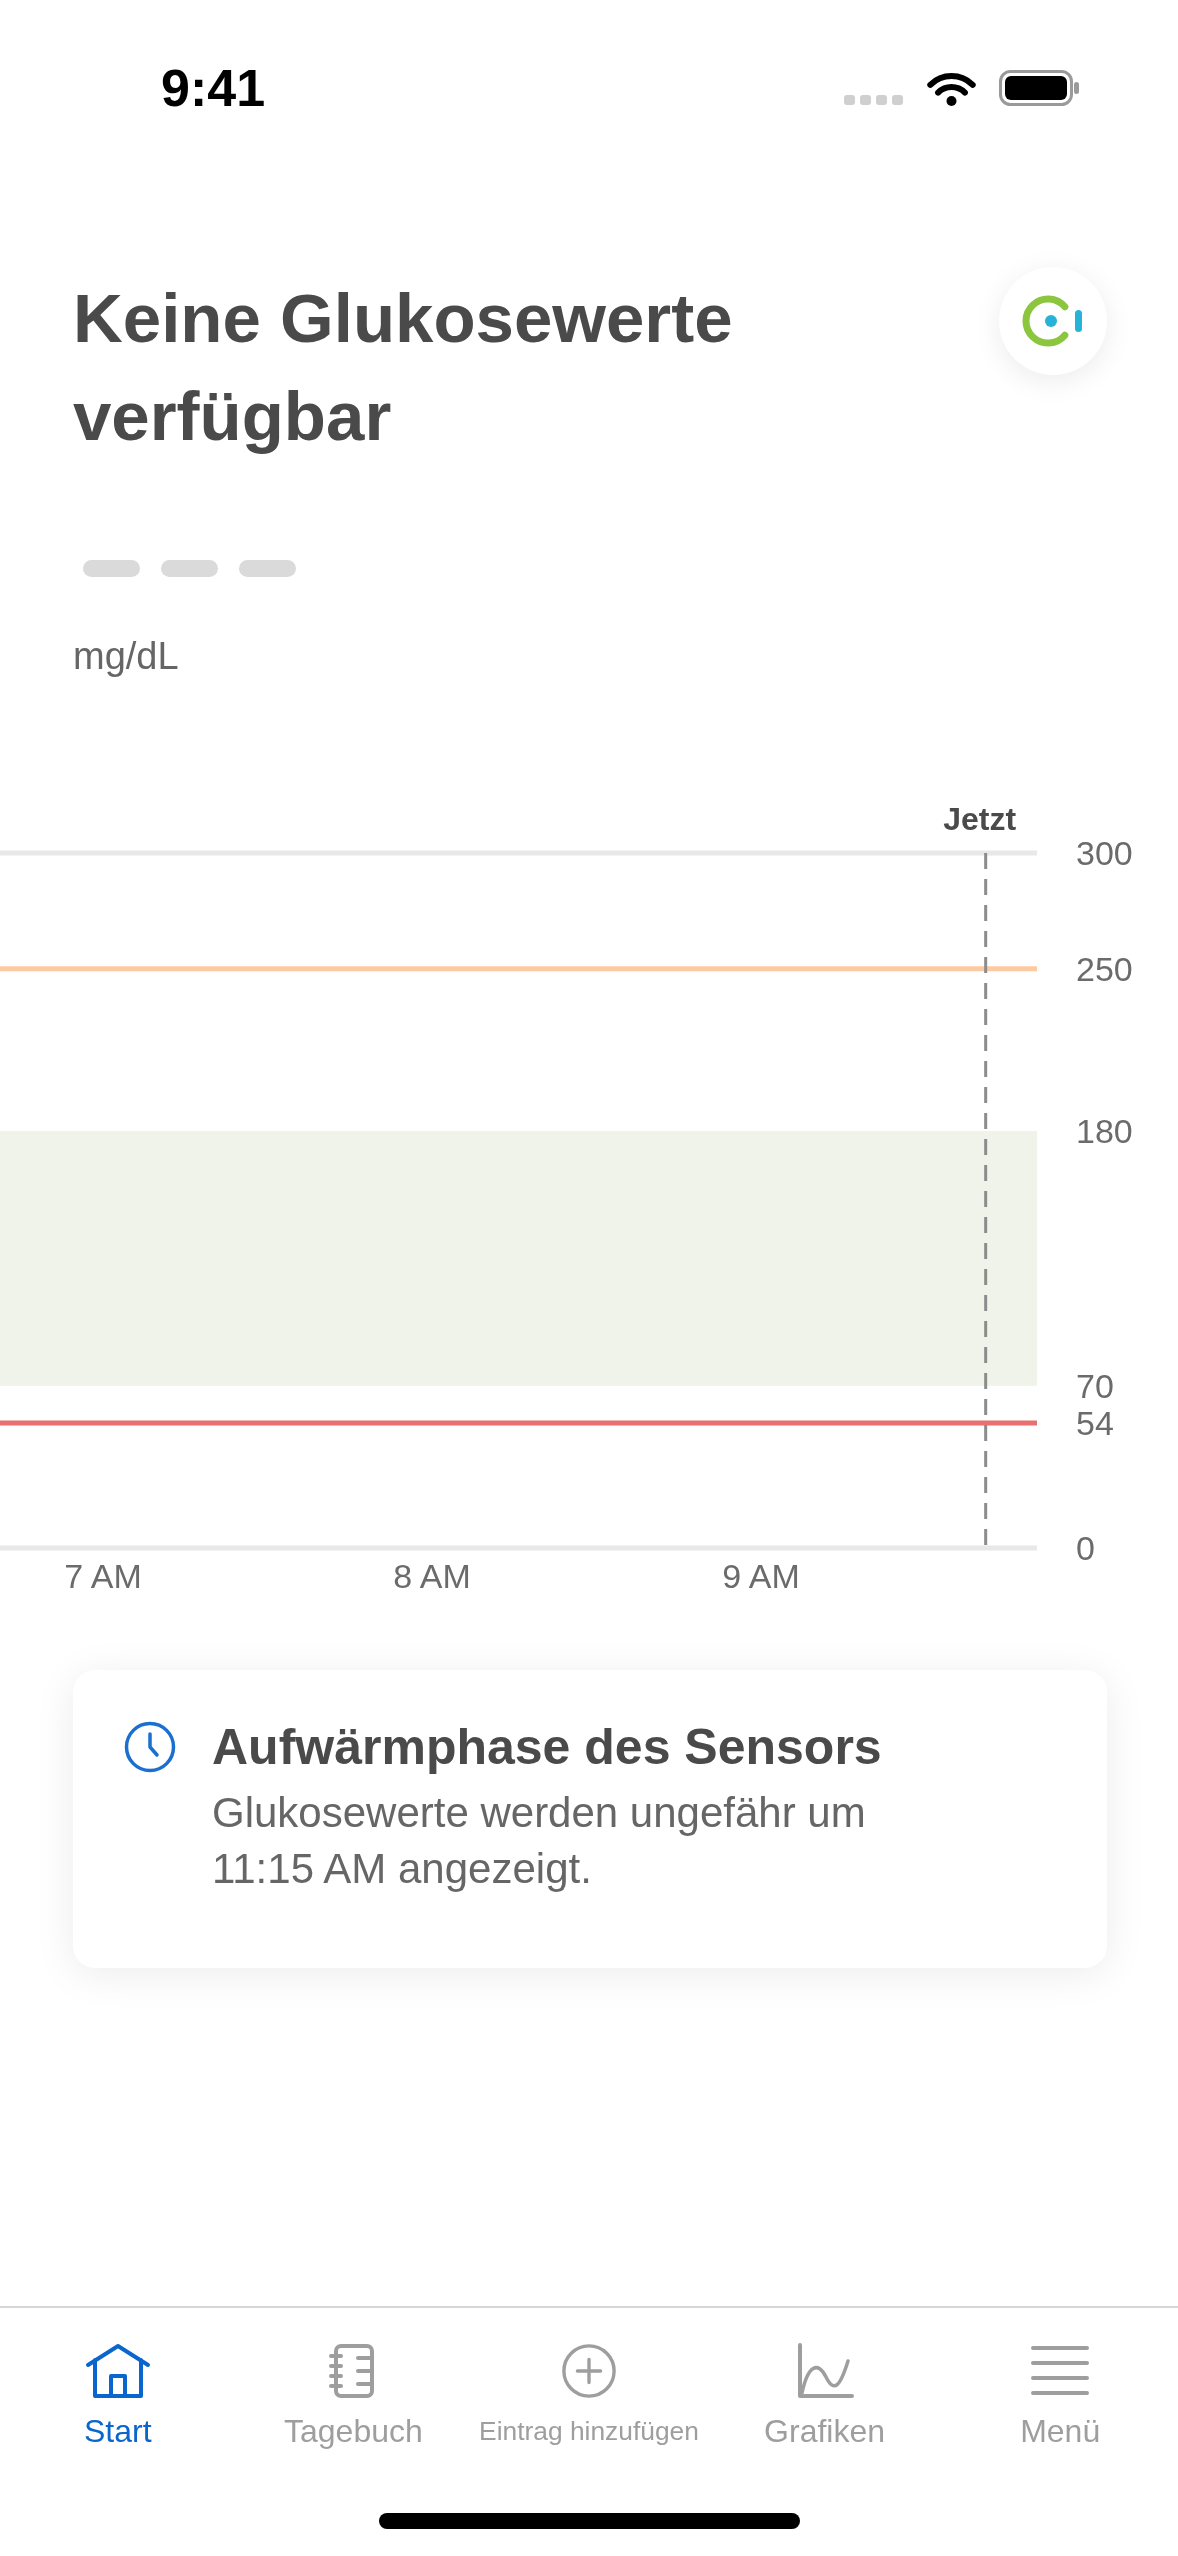  What do you see at coordinates (1095, 1385) in the screenshot?
I see `y-axis-label: 70` at bounding box center [1095, 1385].